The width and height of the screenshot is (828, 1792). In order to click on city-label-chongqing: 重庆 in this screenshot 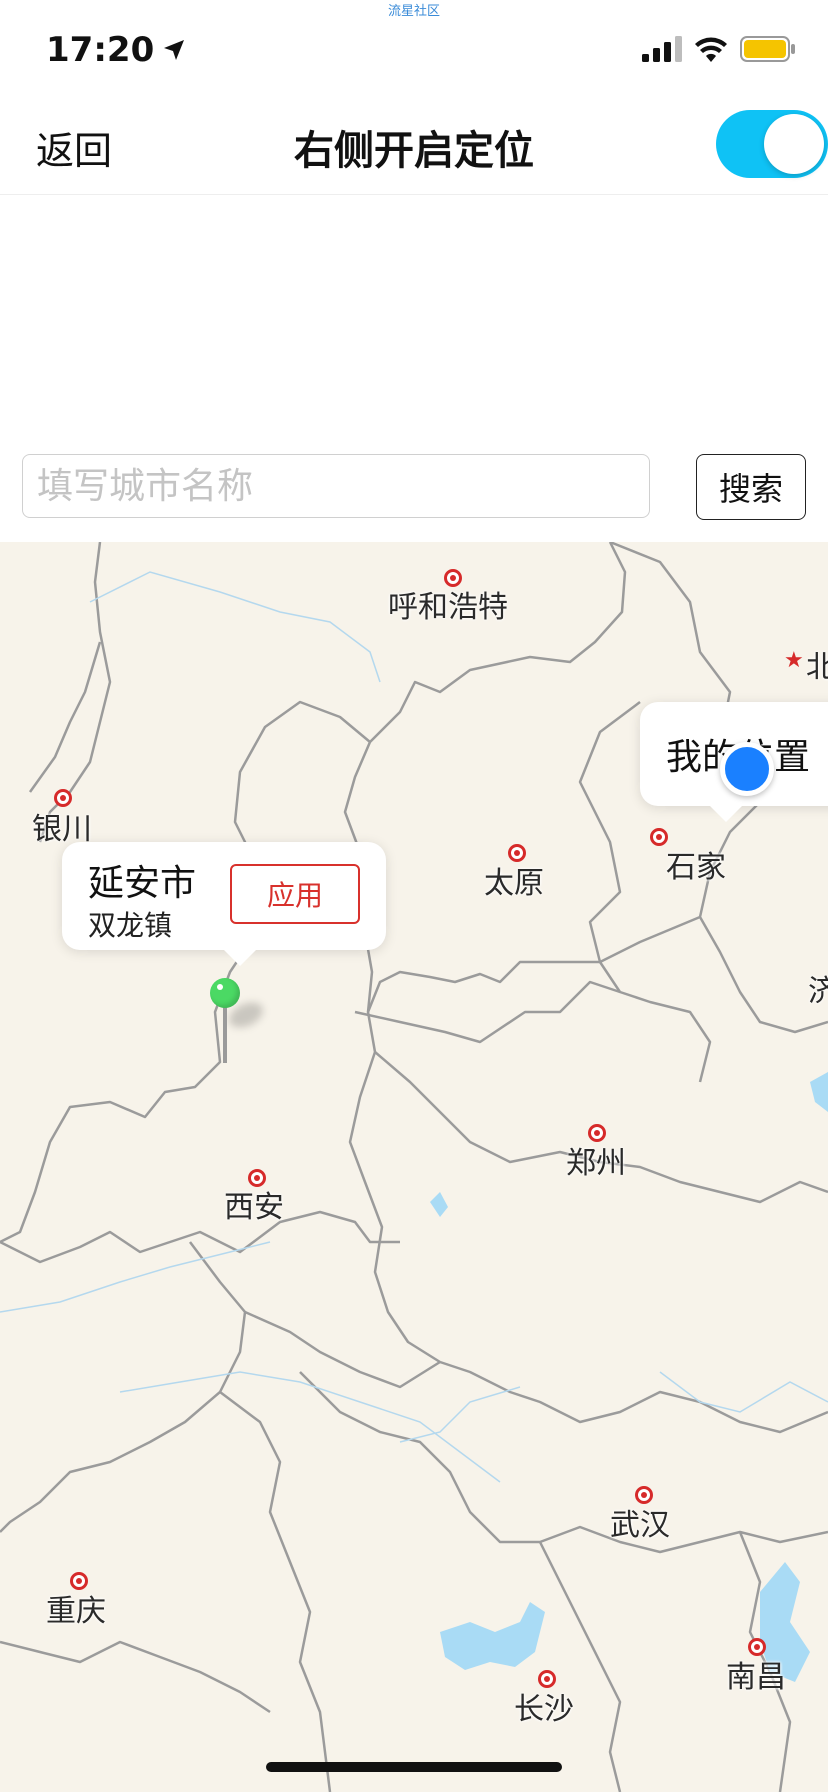, I will do `click(76, 1611)`.